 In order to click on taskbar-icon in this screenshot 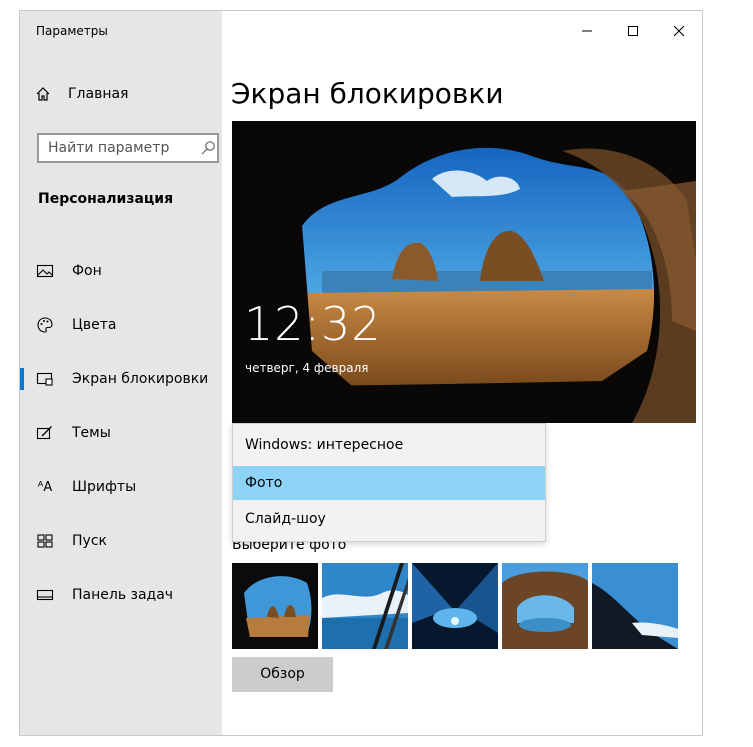, I will do `click(45, 595)`.